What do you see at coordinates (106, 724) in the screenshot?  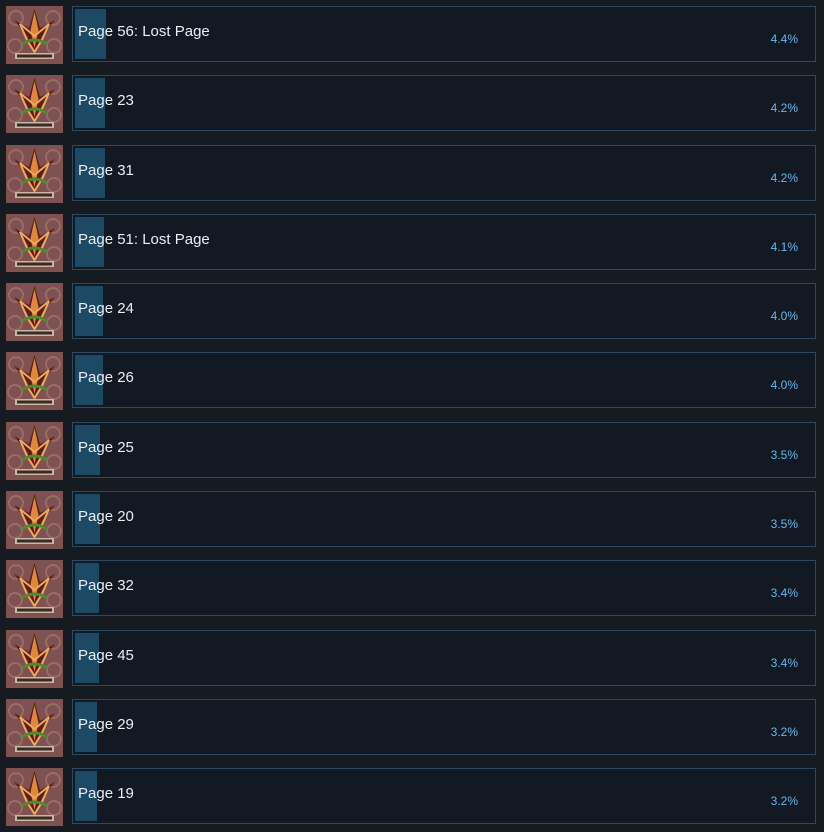 I see `achievement-title: Page 29` at bounding box center [106, 724].